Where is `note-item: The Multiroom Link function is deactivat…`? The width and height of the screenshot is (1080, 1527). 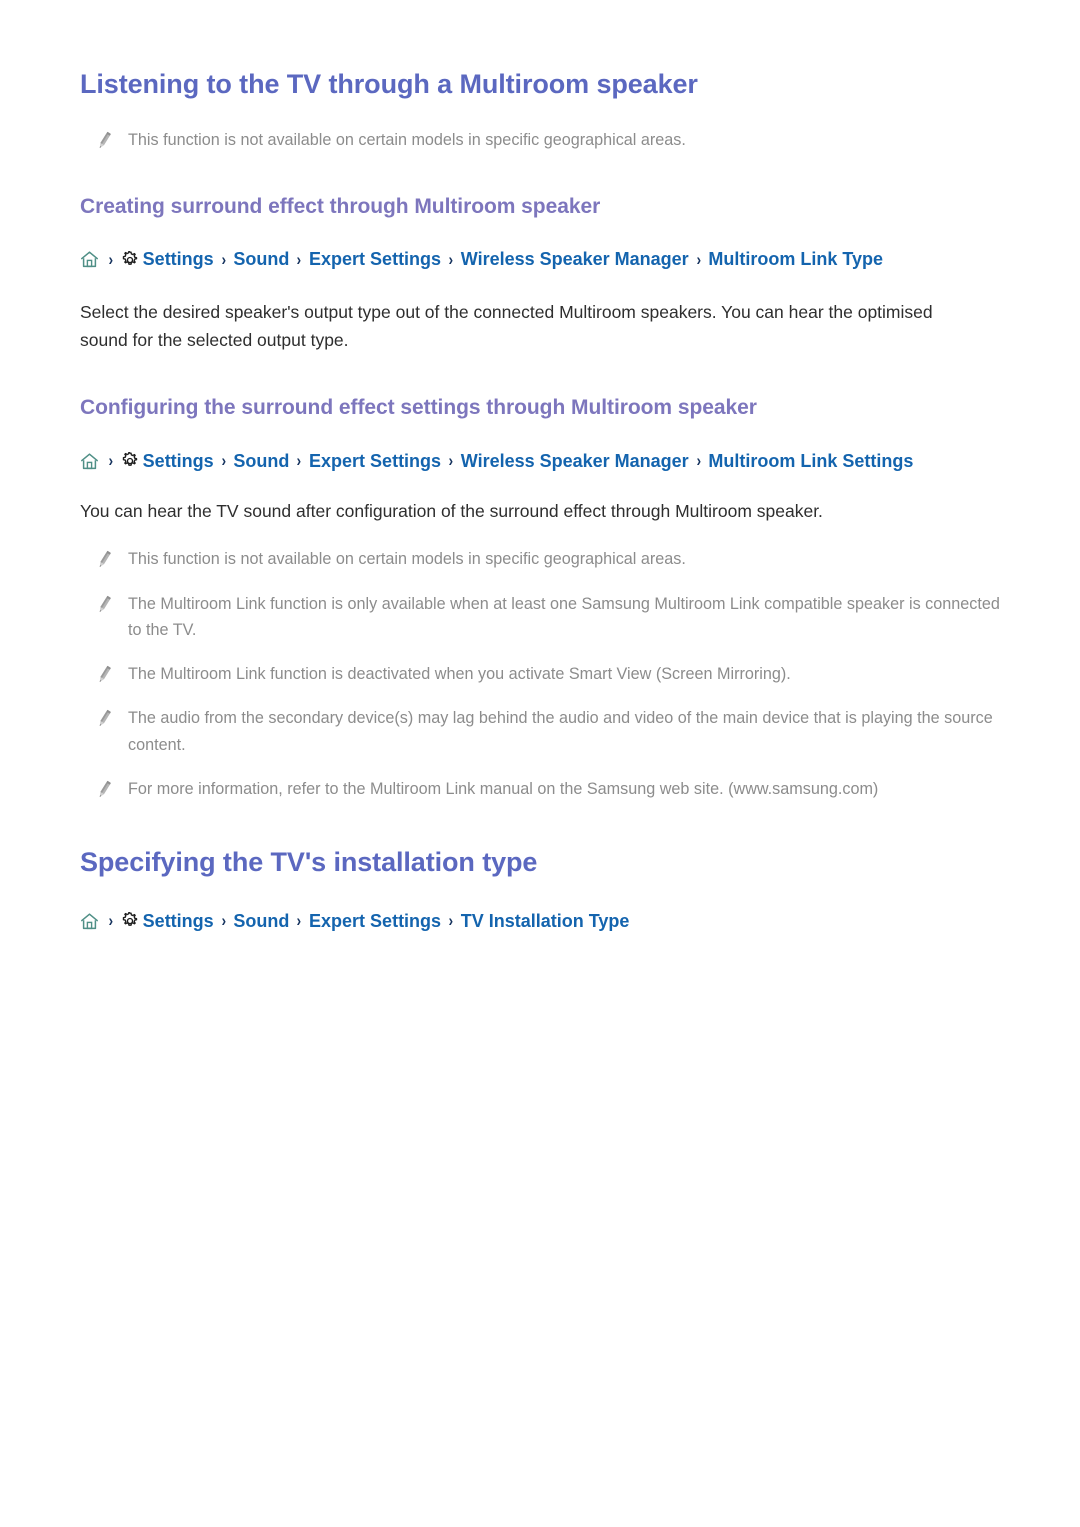 note-item: The Multiroom Link function is deactivat… is located at coordinates (540, 674).